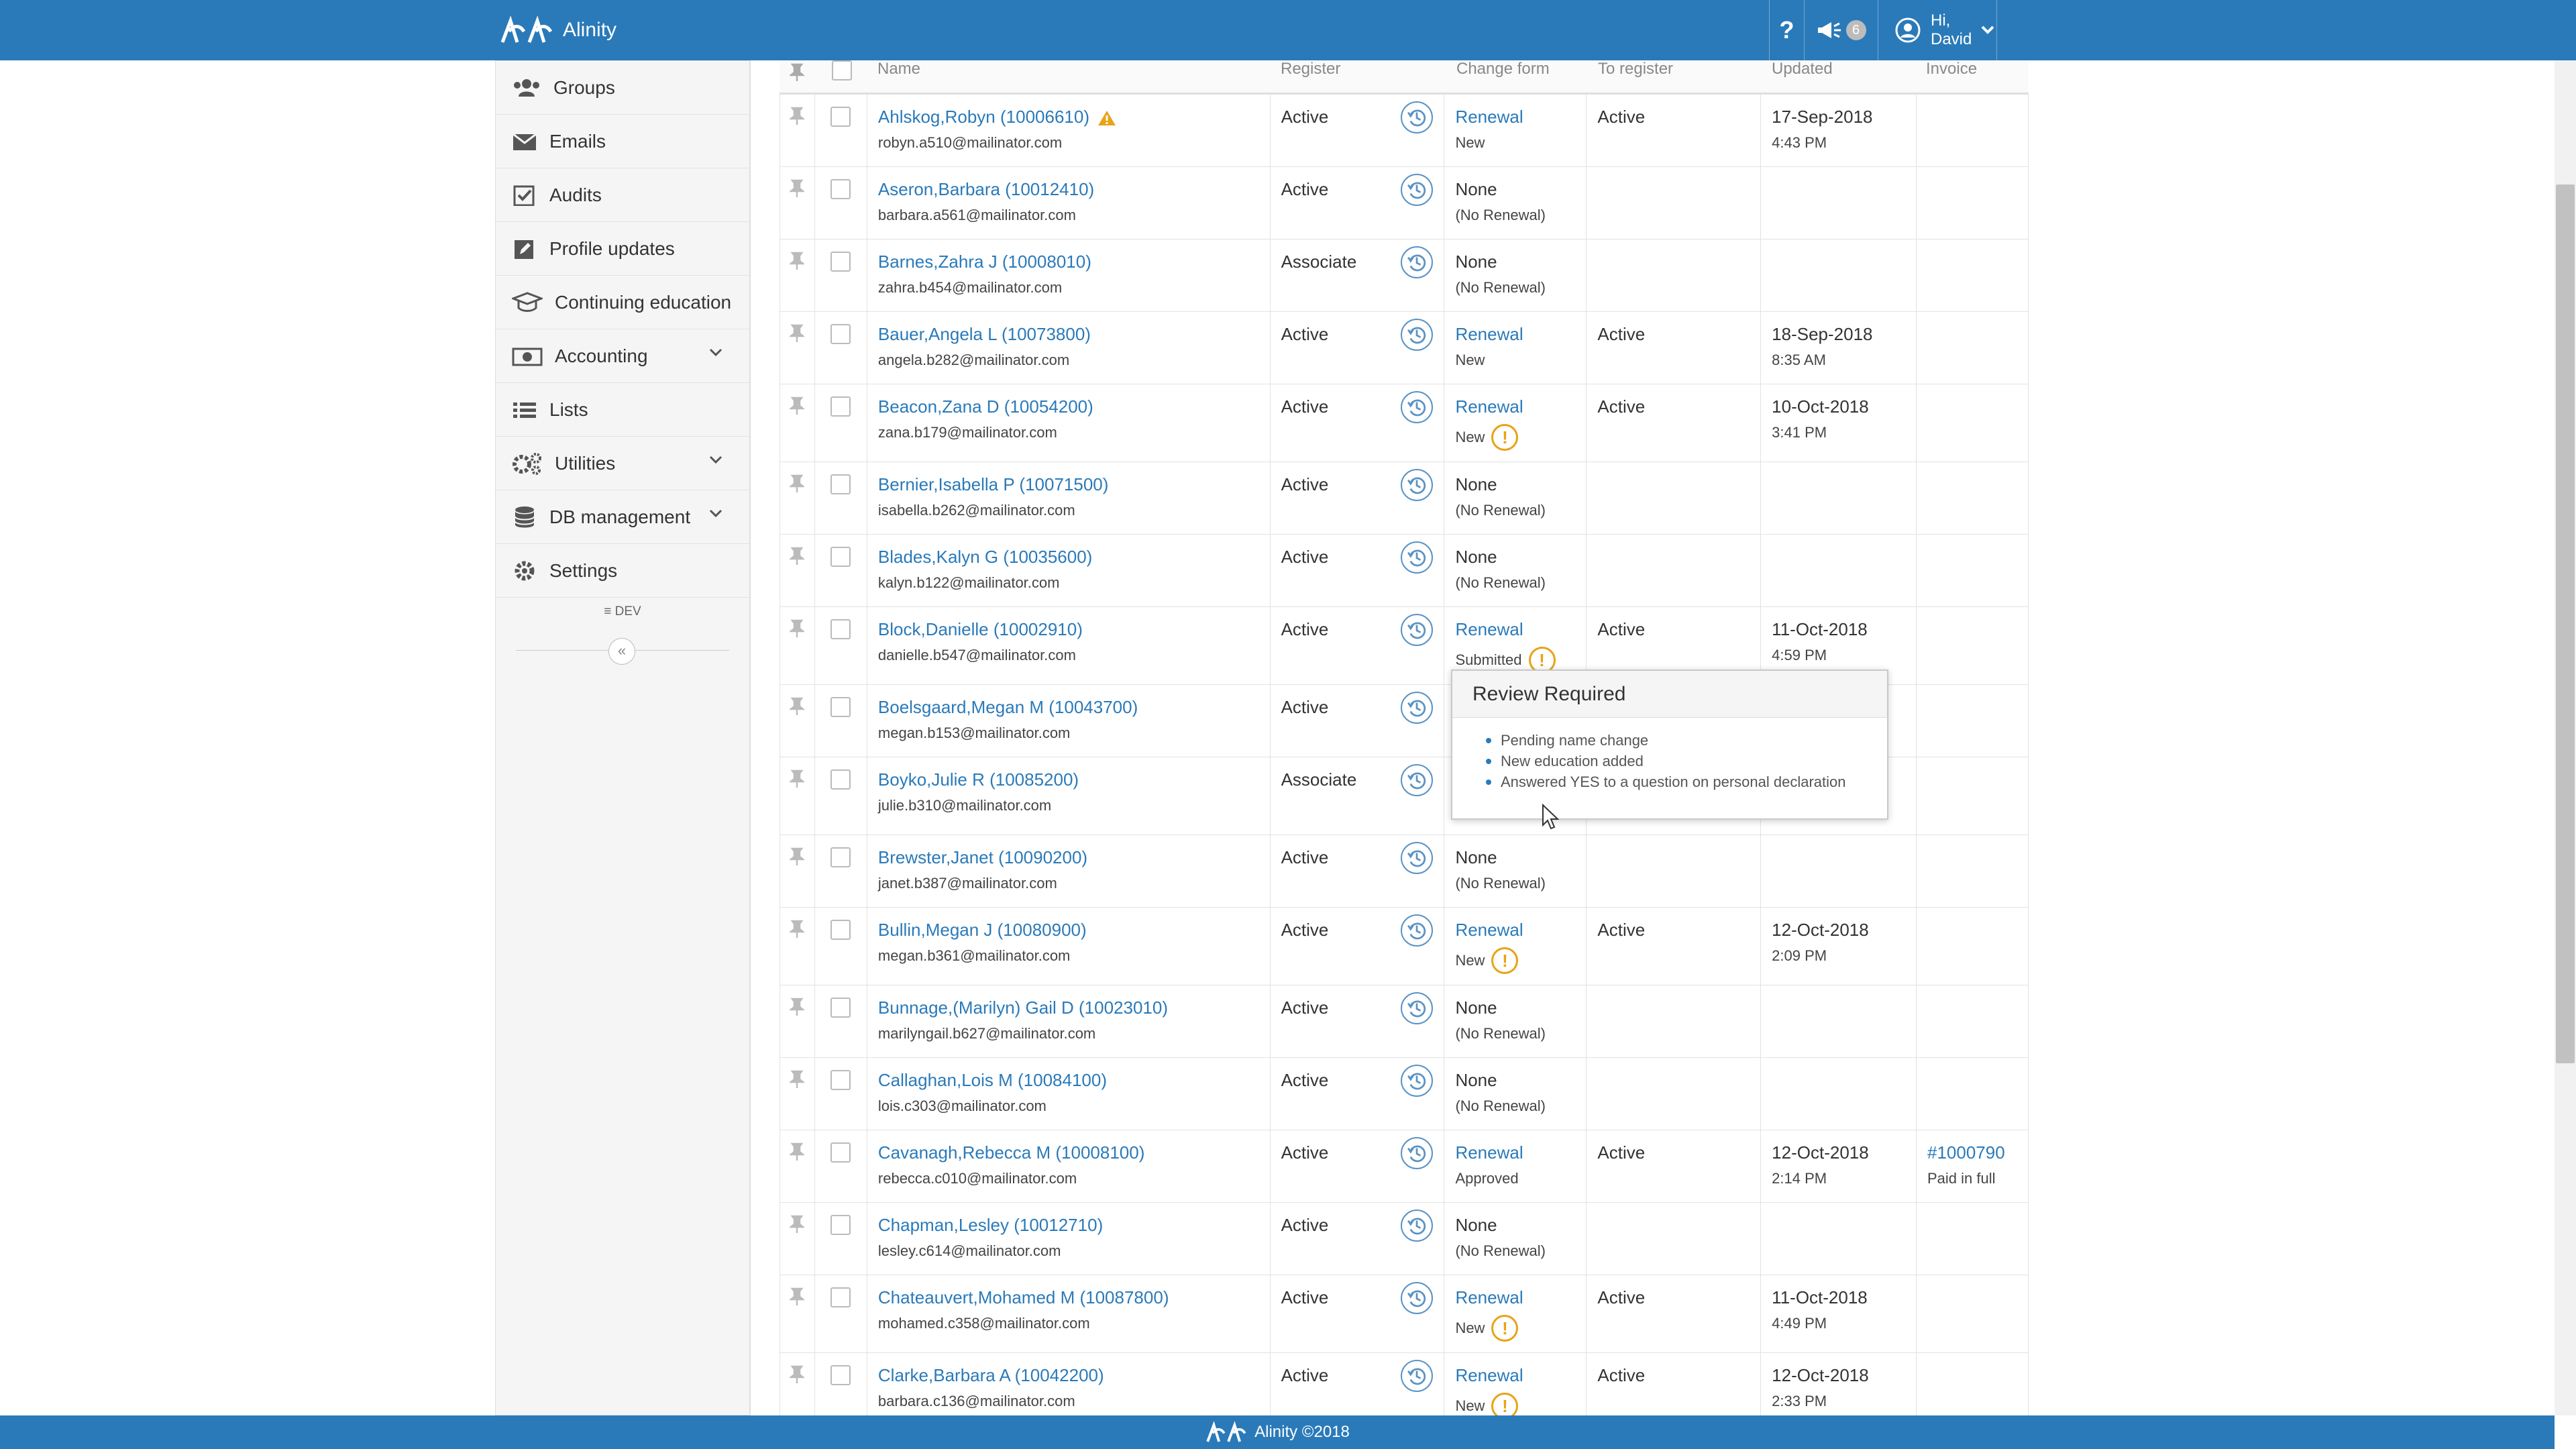  I want to click on brand-logo: Alinity, so click(558, 30).